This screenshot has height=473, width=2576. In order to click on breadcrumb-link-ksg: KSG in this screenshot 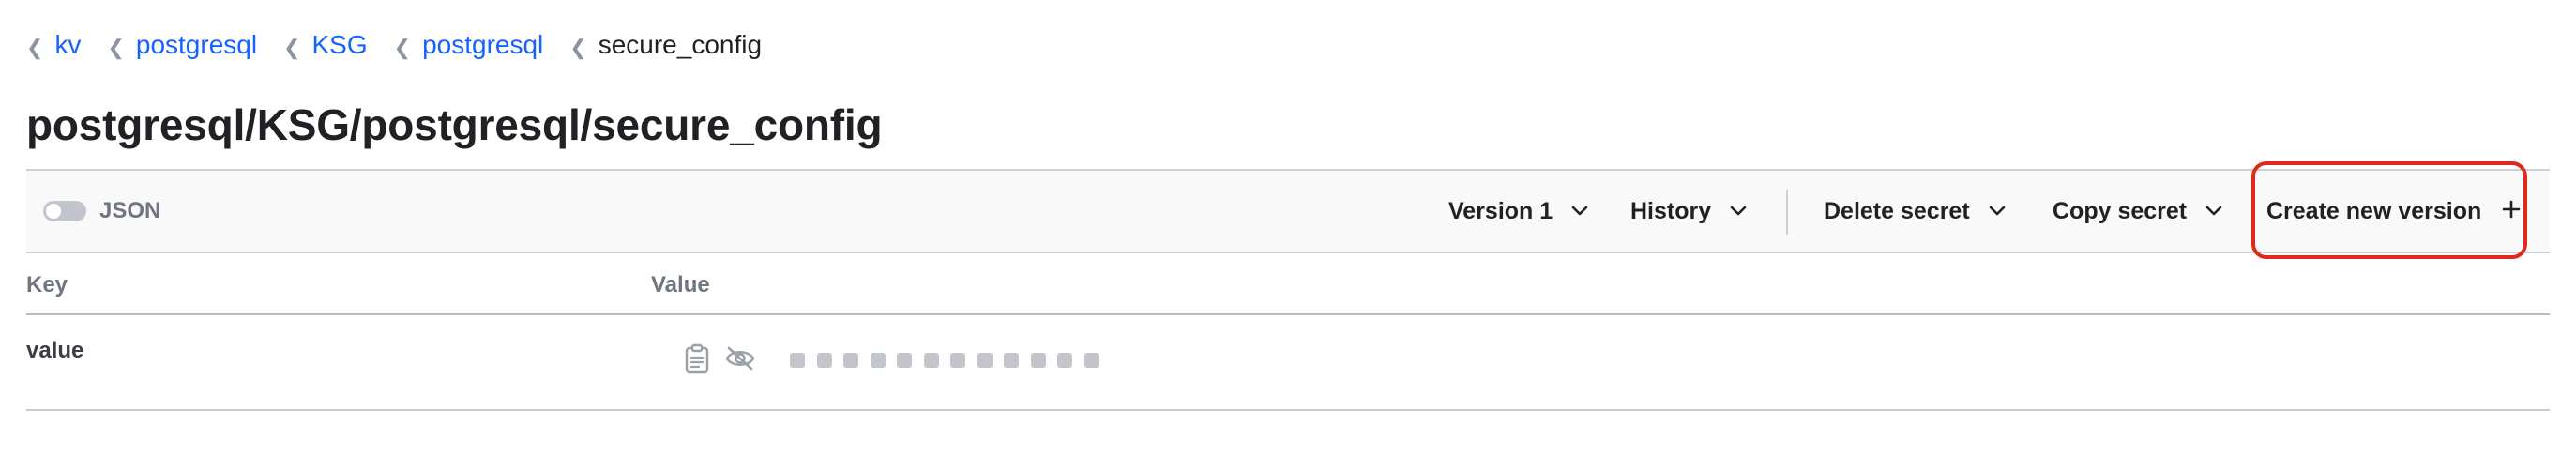, I will do `click(340, 45)`.